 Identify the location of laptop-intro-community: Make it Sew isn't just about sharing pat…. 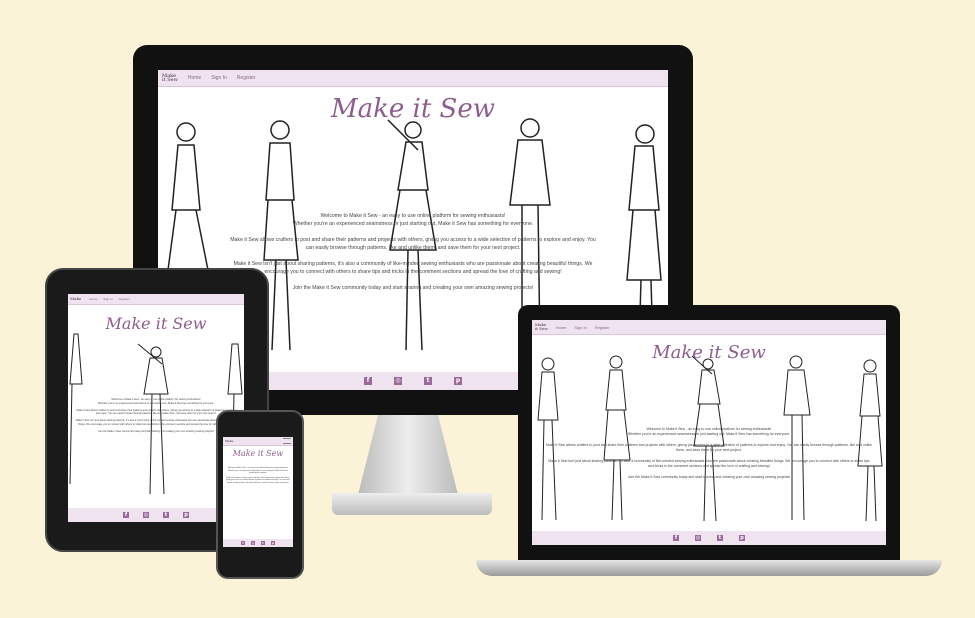
(709, 463).